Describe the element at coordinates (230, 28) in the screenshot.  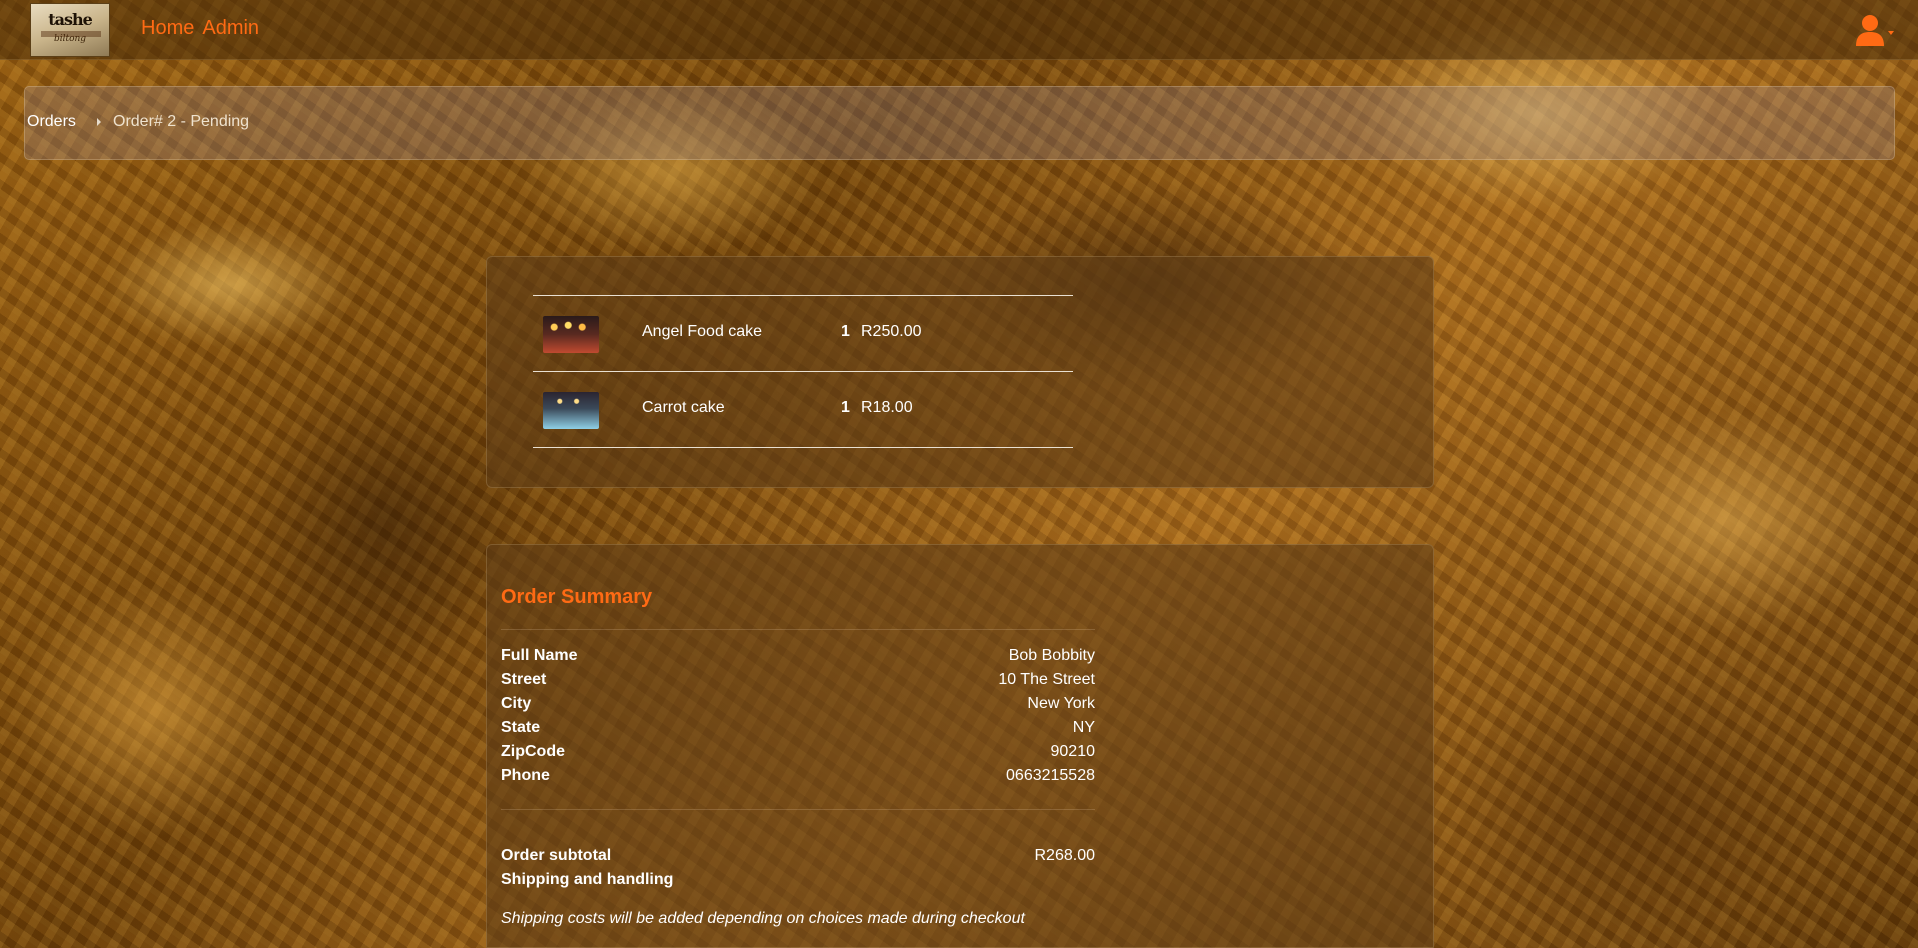
I see `nav-link-admin: Admin` at that location.